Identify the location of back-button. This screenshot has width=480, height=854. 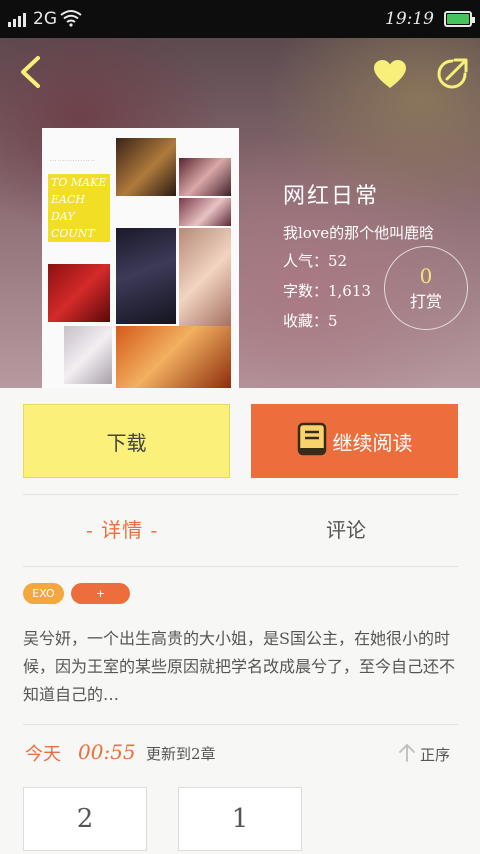
(30, 74).